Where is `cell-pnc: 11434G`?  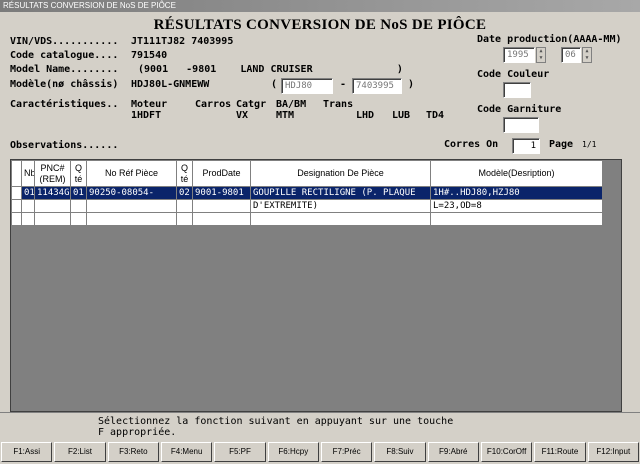
cell-pnc: 11434G is located at coordinates (52, 193).